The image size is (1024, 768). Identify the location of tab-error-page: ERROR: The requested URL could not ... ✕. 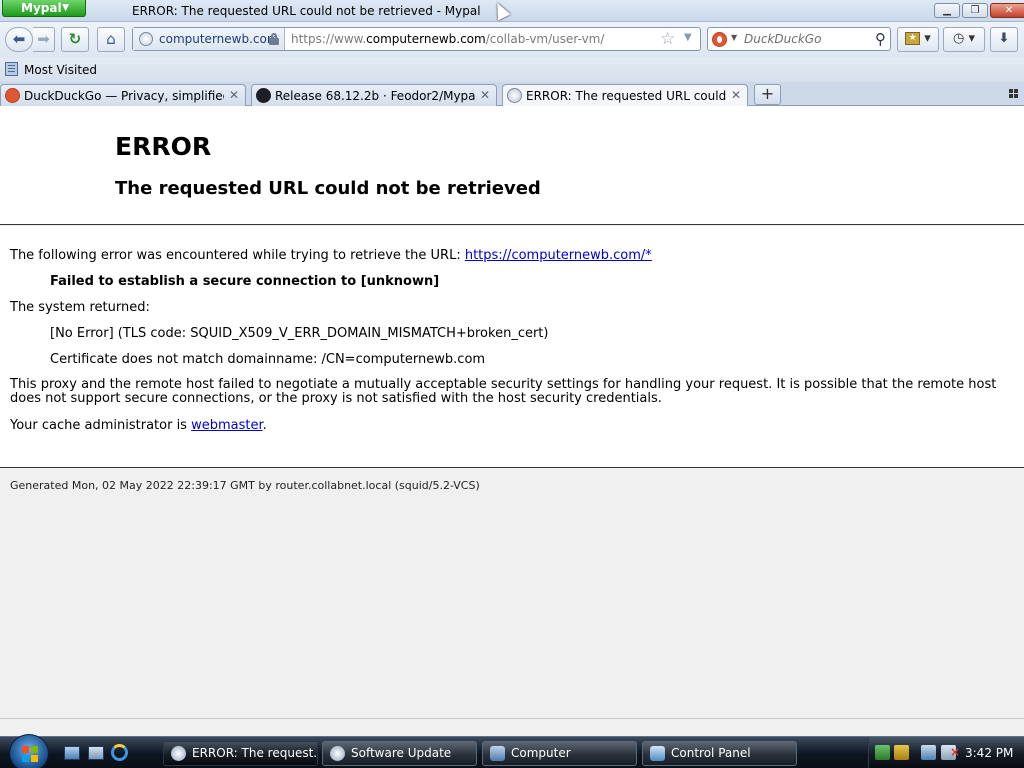
(625, 95).